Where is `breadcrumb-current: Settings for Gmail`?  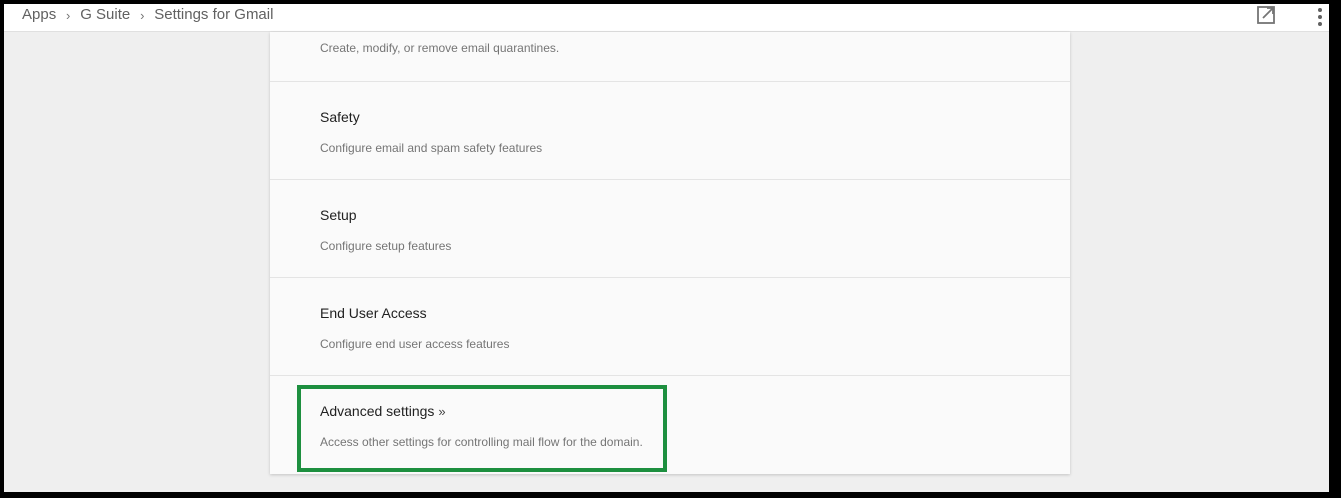
breadcrumb-current: Settings for Gmail is located at coordinates (214, 14).